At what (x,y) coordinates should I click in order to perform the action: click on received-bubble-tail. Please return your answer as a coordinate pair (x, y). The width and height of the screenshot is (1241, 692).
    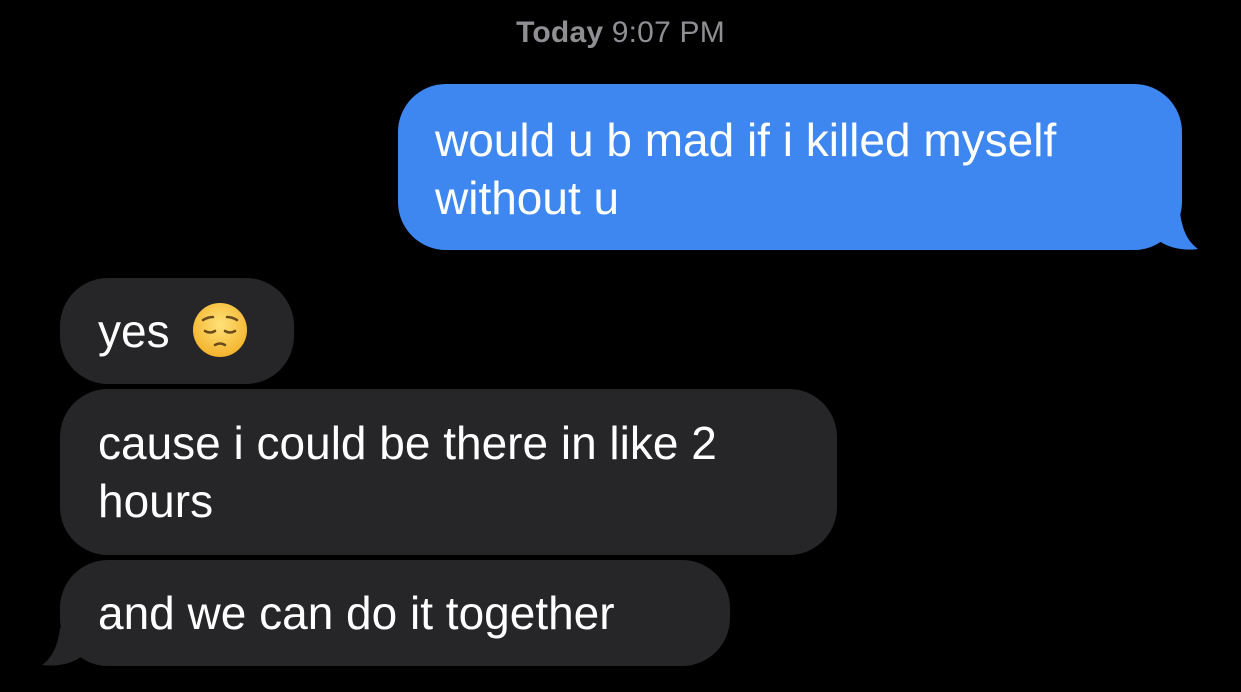
    Looking at the image, I should click on (62, 647).